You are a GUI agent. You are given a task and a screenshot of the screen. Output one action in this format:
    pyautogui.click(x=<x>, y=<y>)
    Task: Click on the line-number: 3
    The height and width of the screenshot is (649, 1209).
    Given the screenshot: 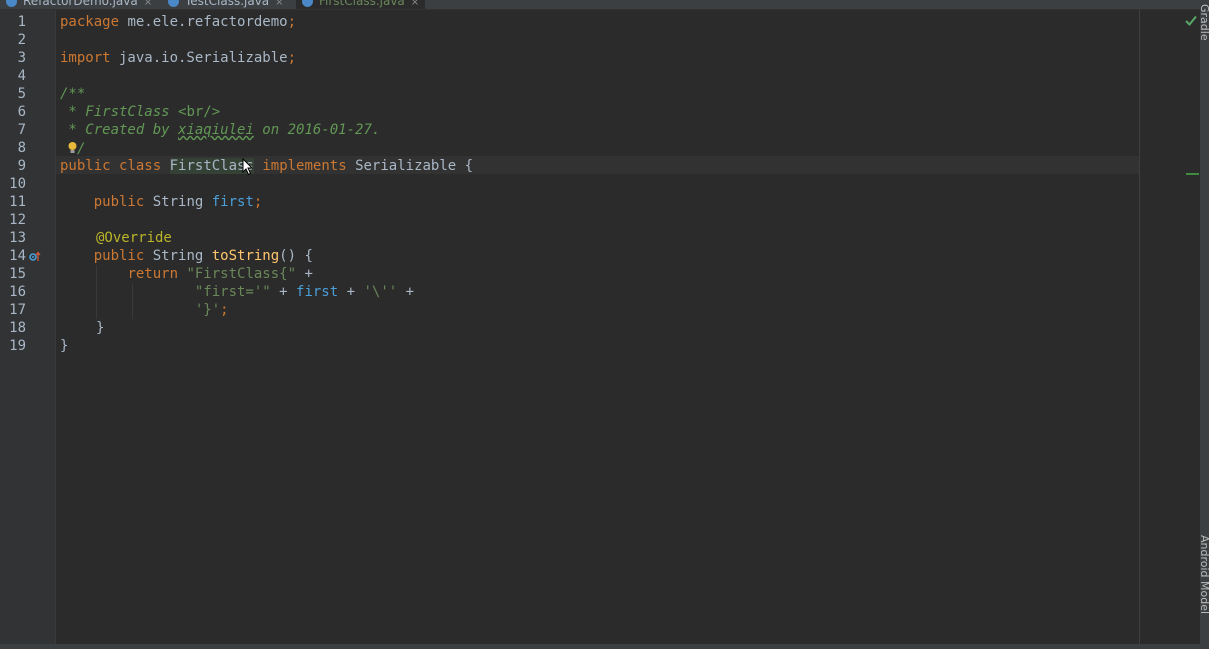 What is the action you would take?
    pyautogui.click(x=21, y=58)
    